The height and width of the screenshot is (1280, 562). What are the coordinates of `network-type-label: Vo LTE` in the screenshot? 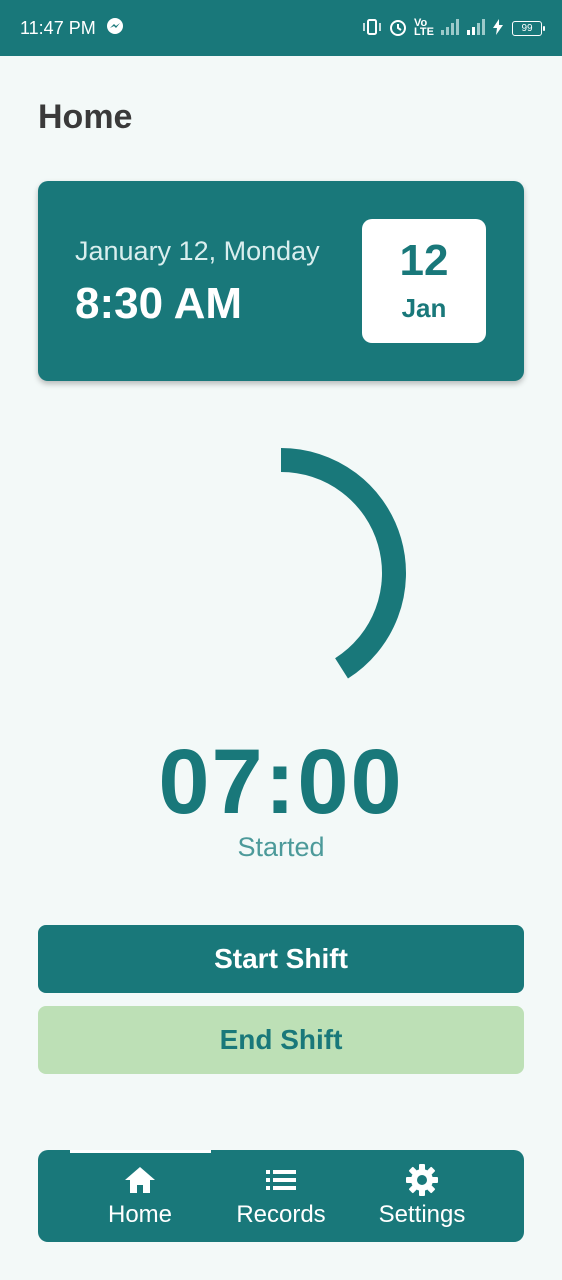 It's located at (424, 27).